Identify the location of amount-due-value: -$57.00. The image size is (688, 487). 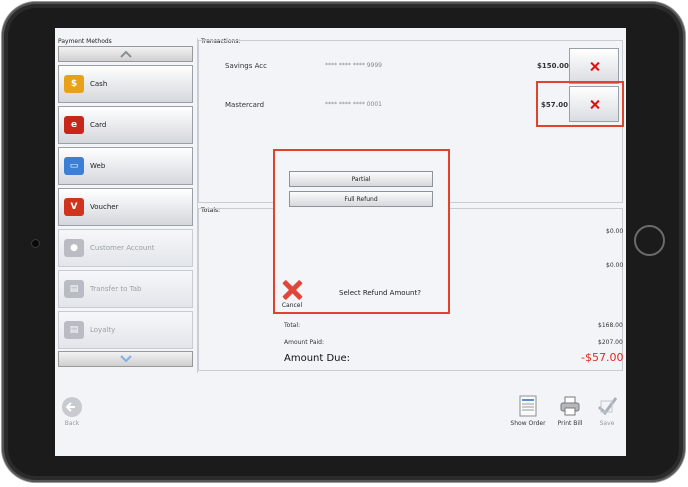
(602, 357).